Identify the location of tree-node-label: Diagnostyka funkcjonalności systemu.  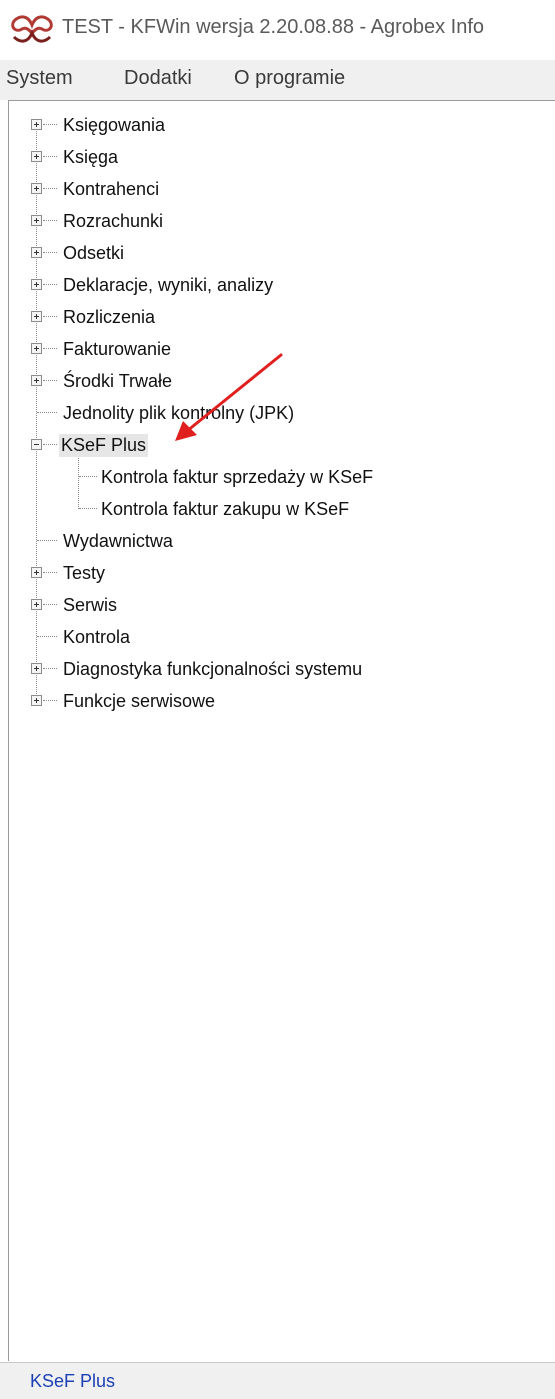
(213, 668).